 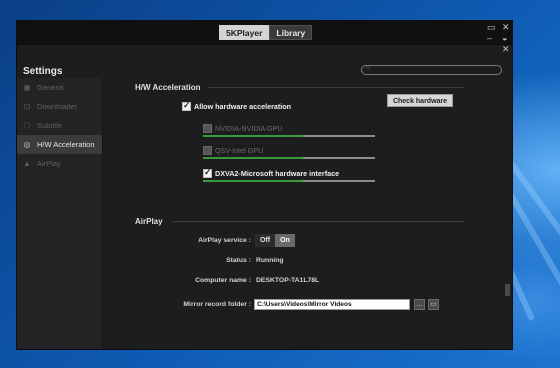 I want to click on tab-5kplayer: 5KPlayer, so click(x=244, y=32).